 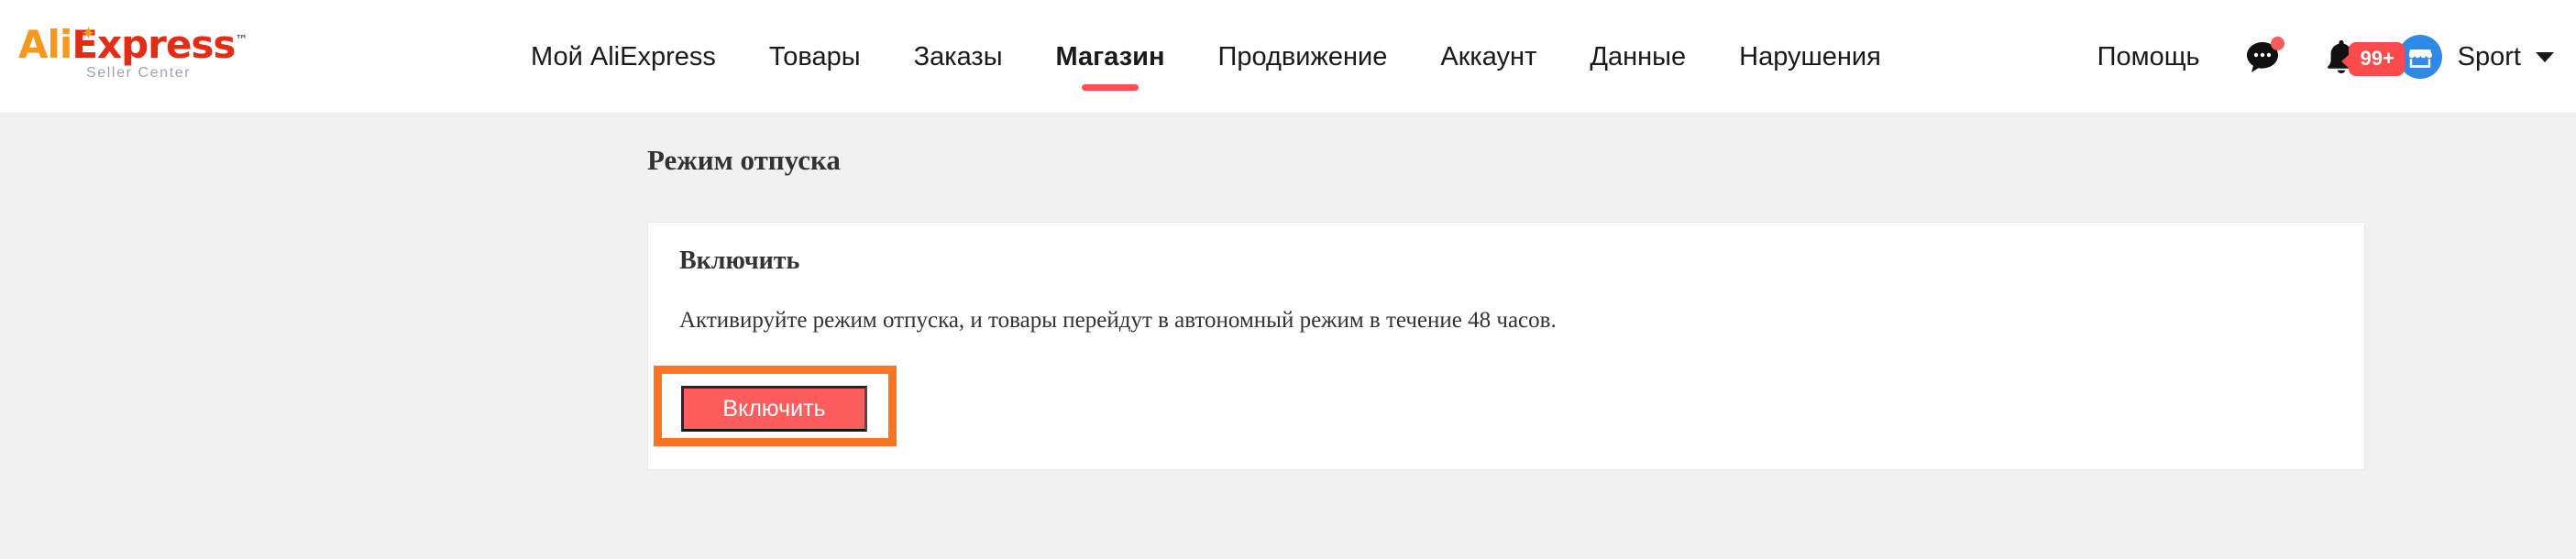 I want to click on logo-wordmark: ✦ AliExpress™, so click(x=146, y=43).